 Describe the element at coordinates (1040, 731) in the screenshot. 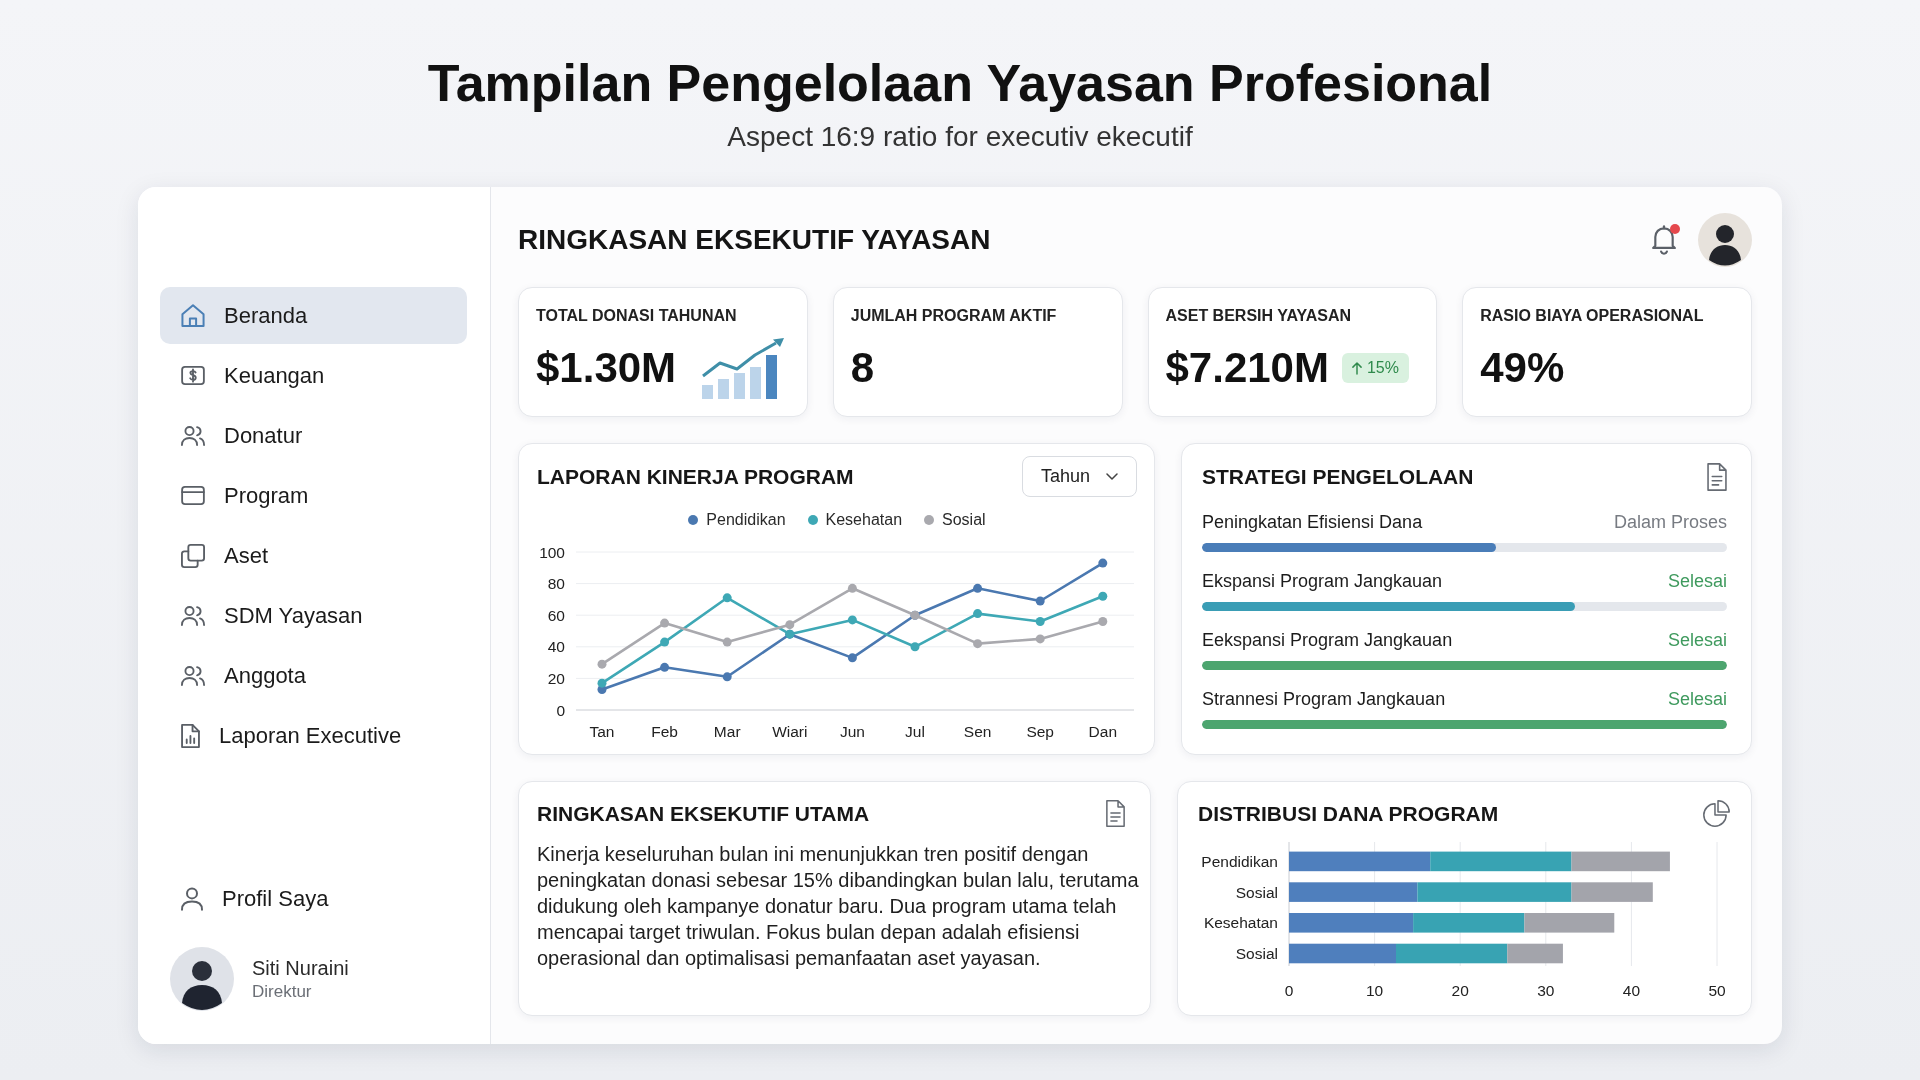

I see `axis-label: Sep` at that location.